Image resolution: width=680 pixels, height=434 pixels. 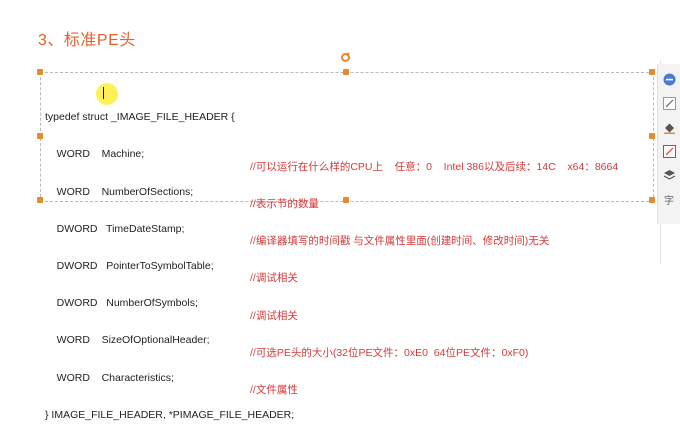 I want to click on resize-handle-bottom-left, so click(x=40, y=200).